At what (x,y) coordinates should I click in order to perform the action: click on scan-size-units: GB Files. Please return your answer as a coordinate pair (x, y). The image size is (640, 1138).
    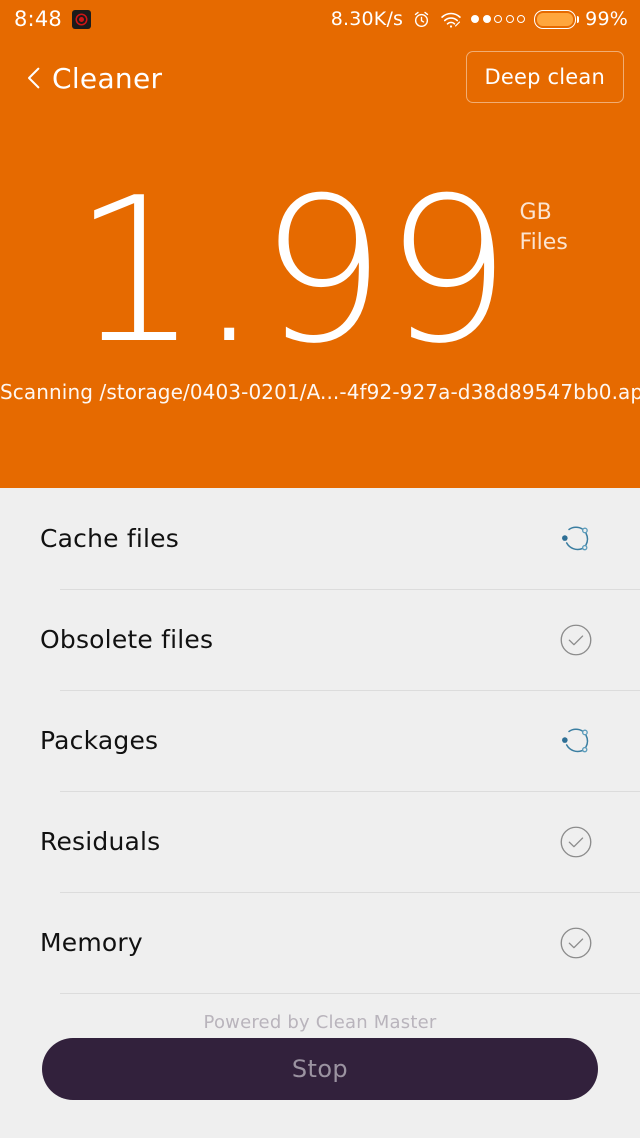
    Looking at the image, I should click on (544, 228).